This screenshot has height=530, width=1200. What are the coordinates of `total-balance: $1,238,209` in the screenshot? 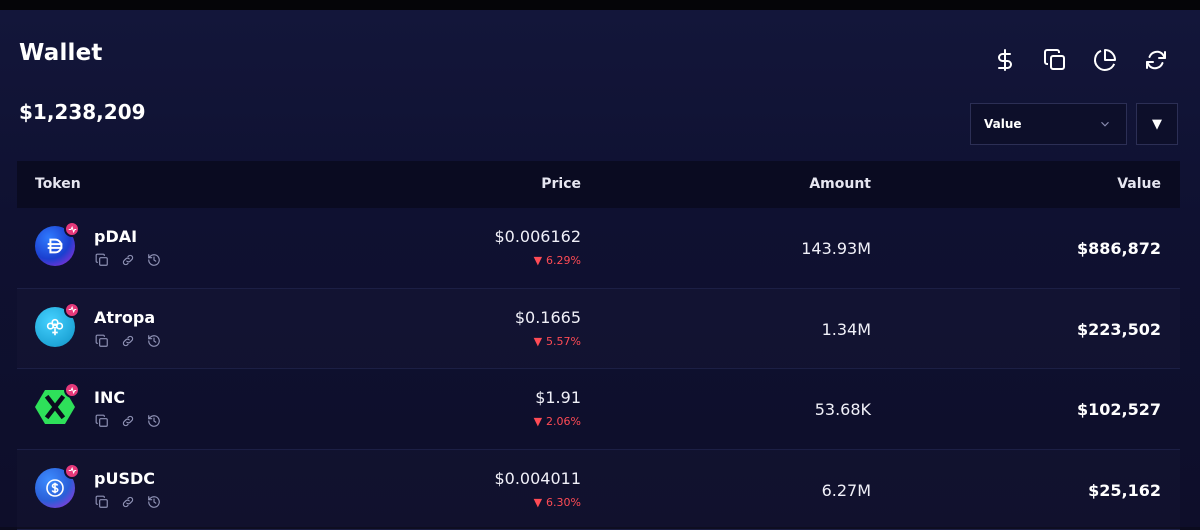 It's located at (82, 112).